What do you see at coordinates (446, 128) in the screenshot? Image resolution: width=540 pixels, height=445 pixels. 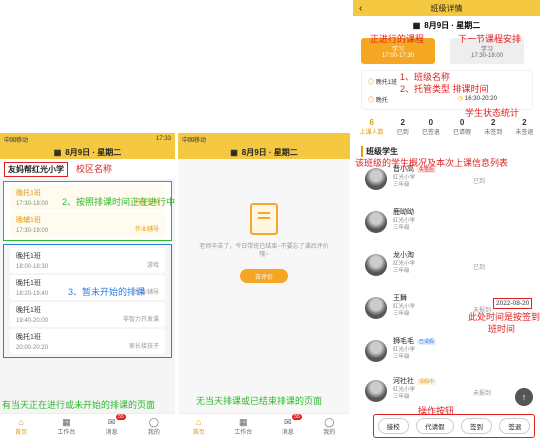 I see `status-stats: 6 上课人数 2 已到 0 已签退 0 已请假 2 未签到 2 未签退` at bounding box center [446, 128].